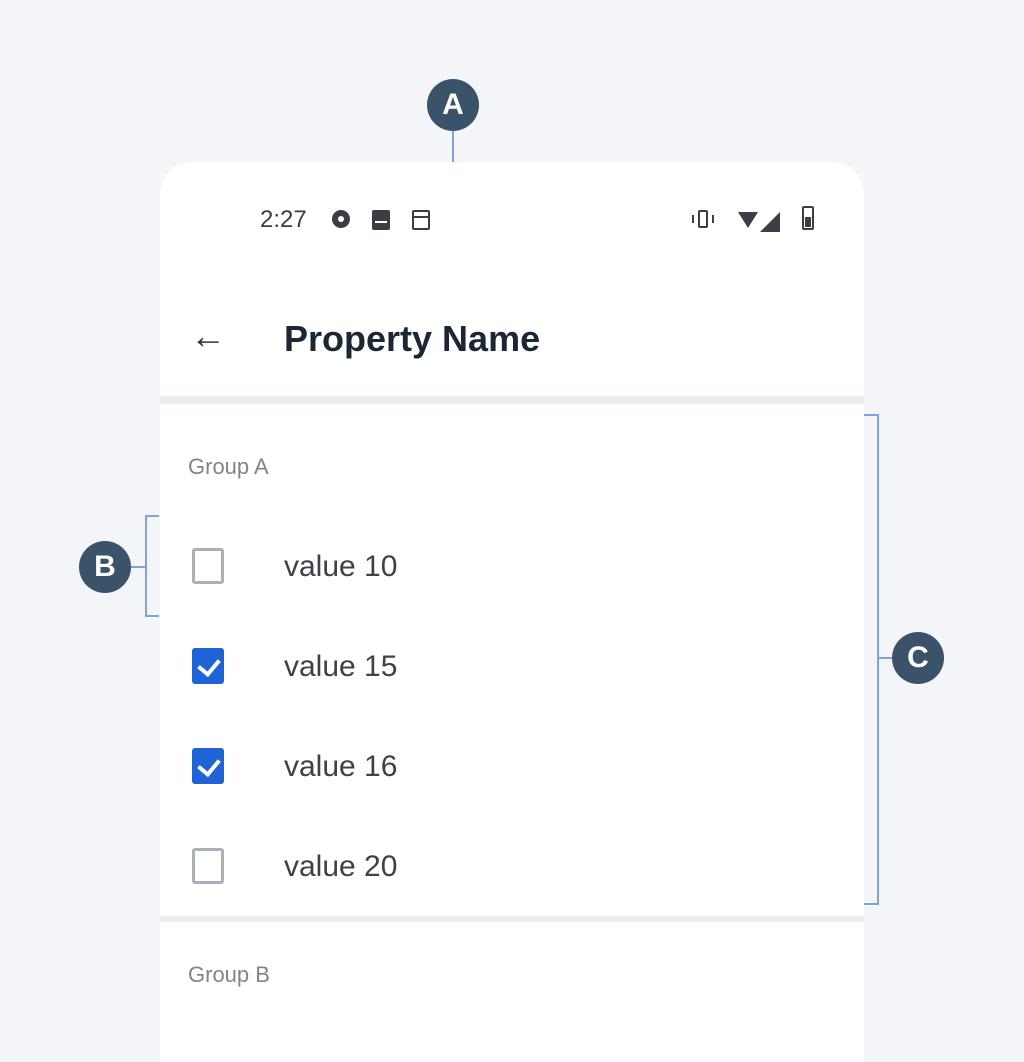 This screenshot has width=1024, height=1062. I want to click on callout-b-leader, so click(138, 567).